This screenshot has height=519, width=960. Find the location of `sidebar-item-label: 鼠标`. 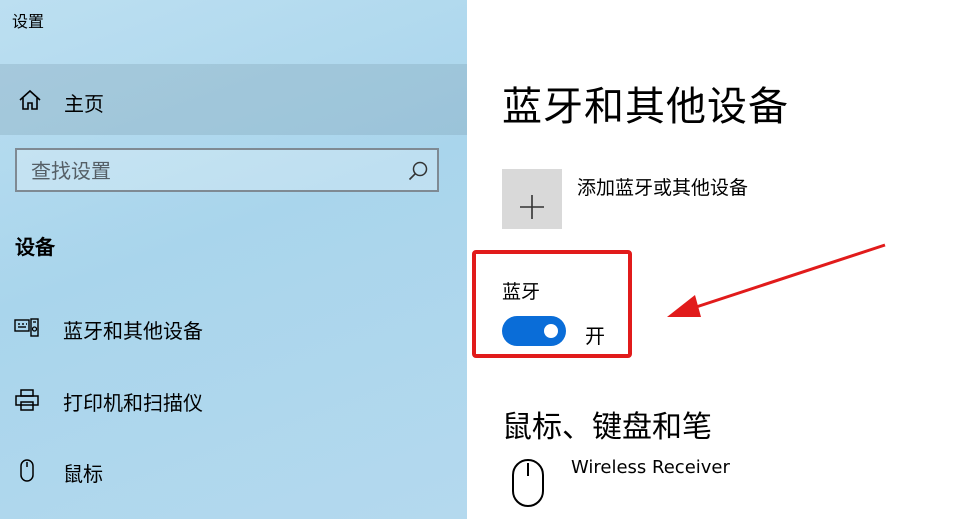

sidebar-item-label: 鼠标 is located at coordinates (83, 474).